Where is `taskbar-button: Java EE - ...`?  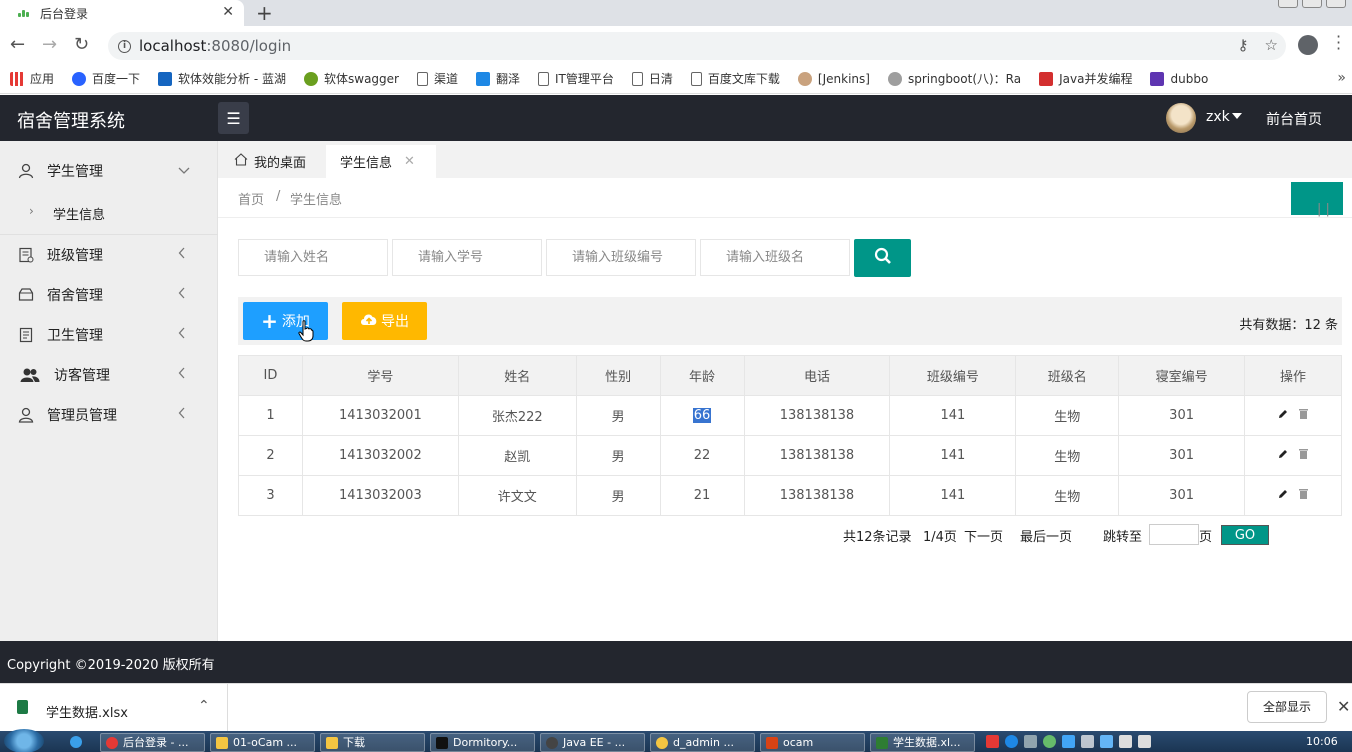
taskbar-button: Java EE - ... is located at coordinates (592, 742).